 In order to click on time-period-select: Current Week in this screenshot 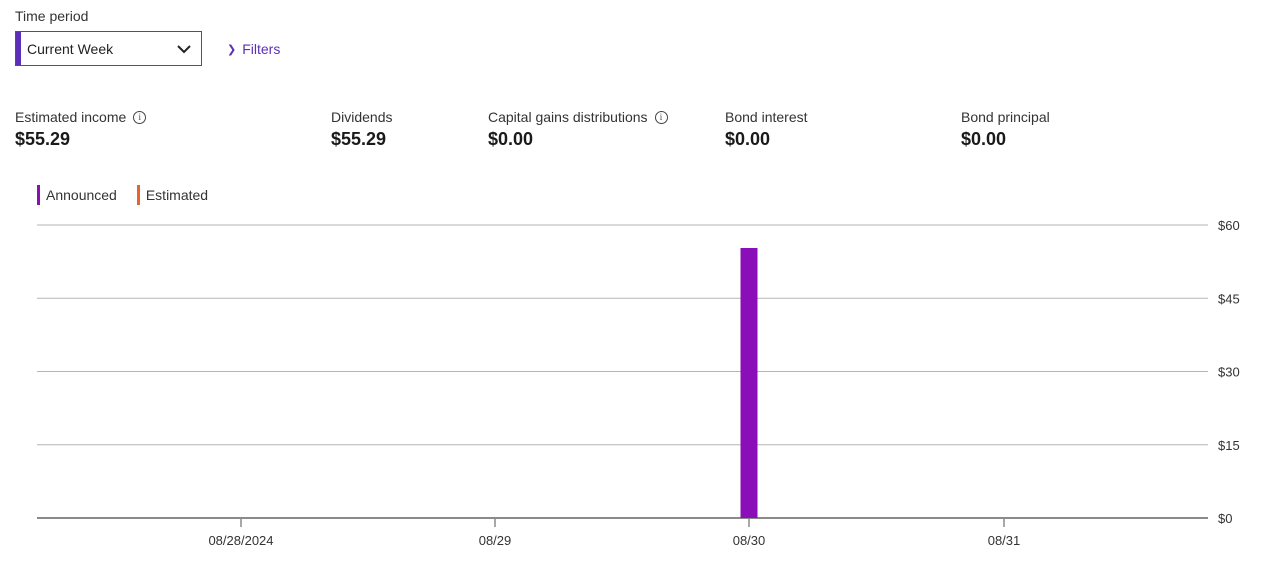, I will do `click(108, 48)`.